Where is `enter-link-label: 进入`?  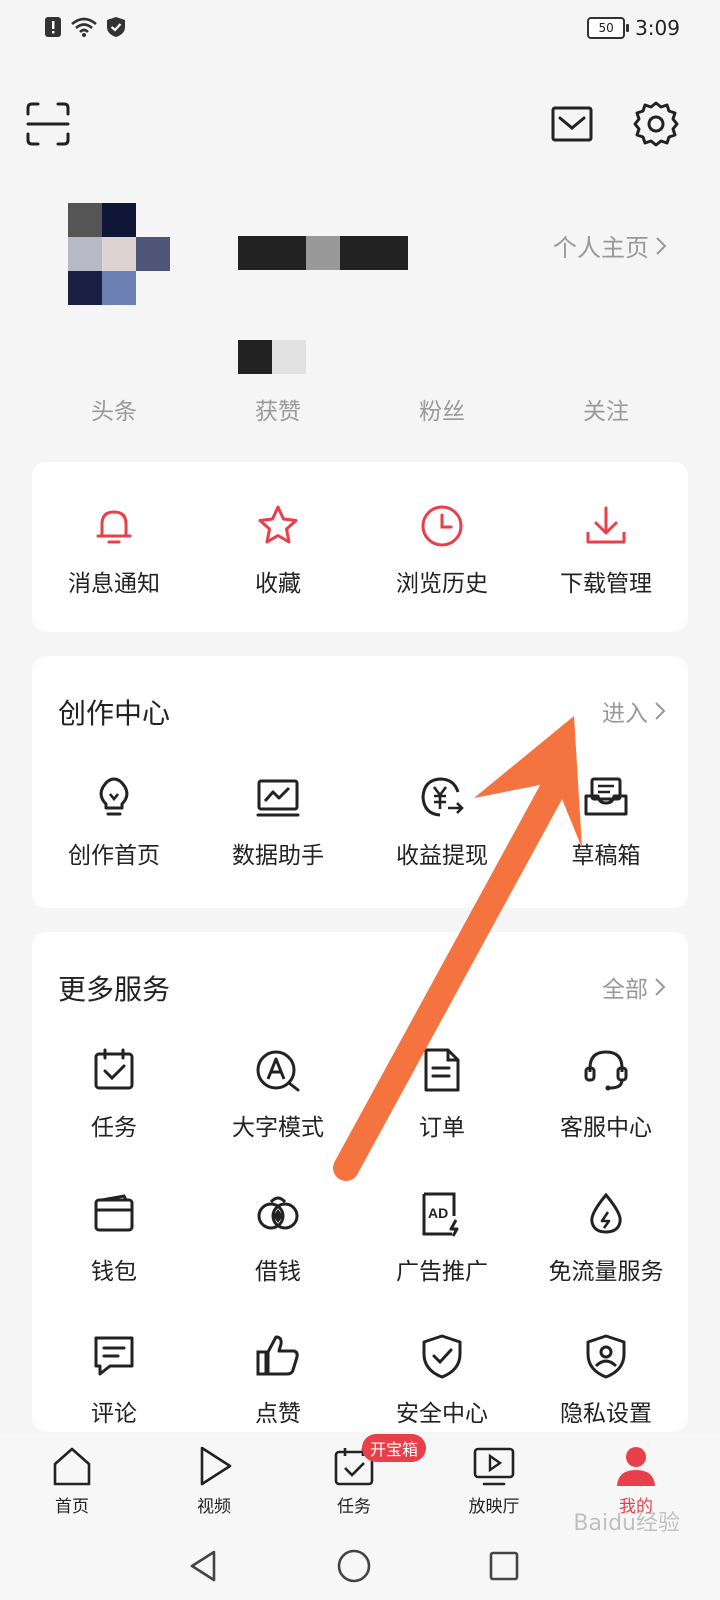
enter-link-label: 进入 is located at coordinates (625, 714).